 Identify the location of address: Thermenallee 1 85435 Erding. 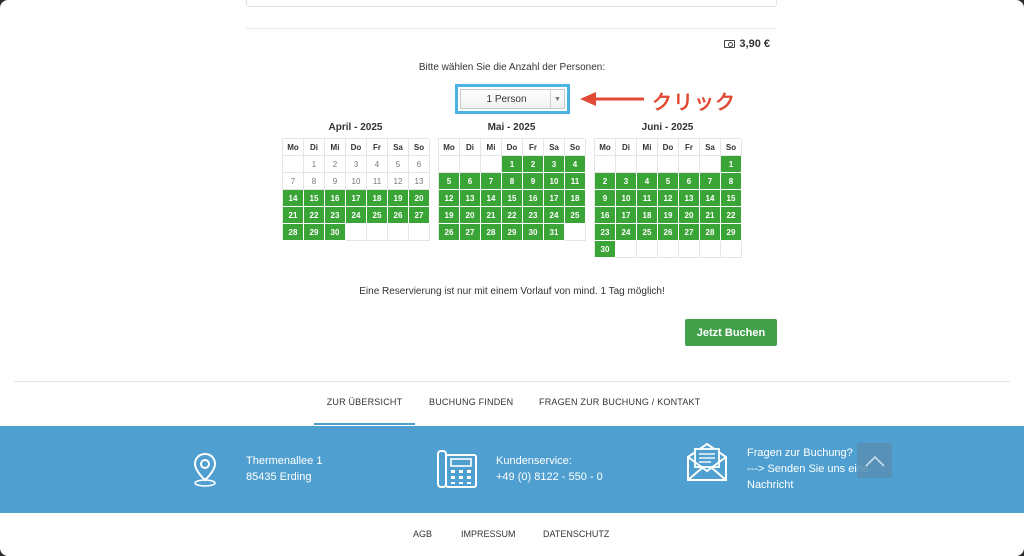
(284, 469).